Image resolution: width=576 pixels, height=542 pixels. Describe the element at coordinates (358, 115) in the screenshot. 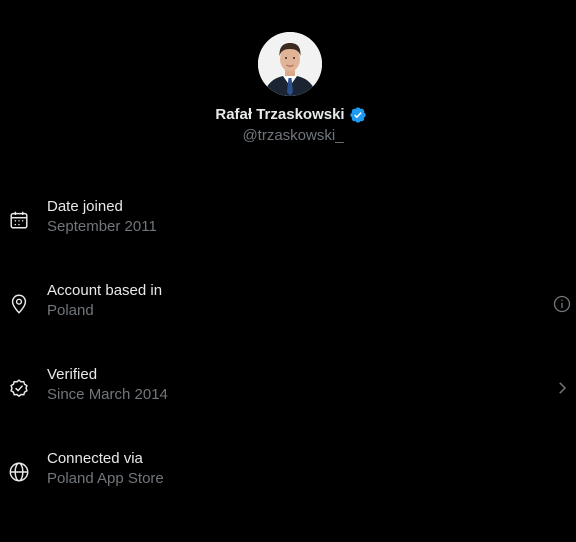

I see `verified-badge-icon` at that location.